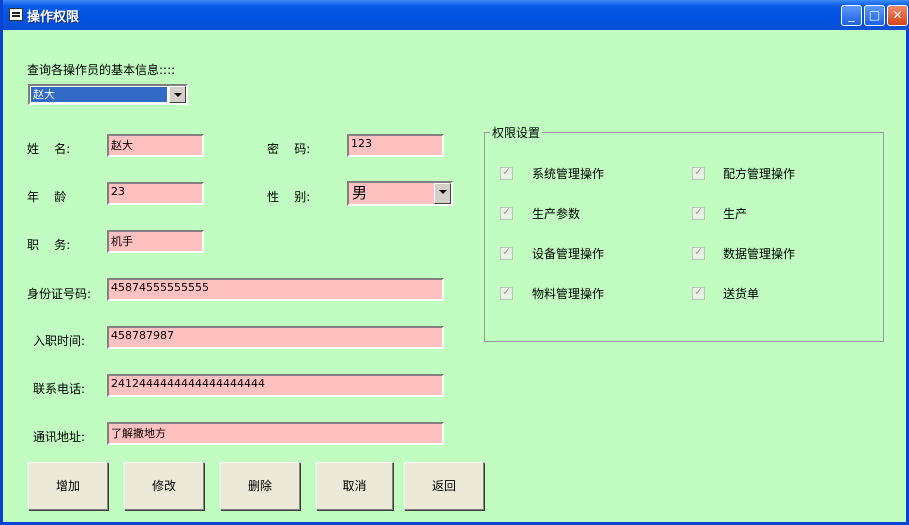  Describe the element at coordinates (698, 252) in the screenshot. I see `perm-data-checkbox` at that location.